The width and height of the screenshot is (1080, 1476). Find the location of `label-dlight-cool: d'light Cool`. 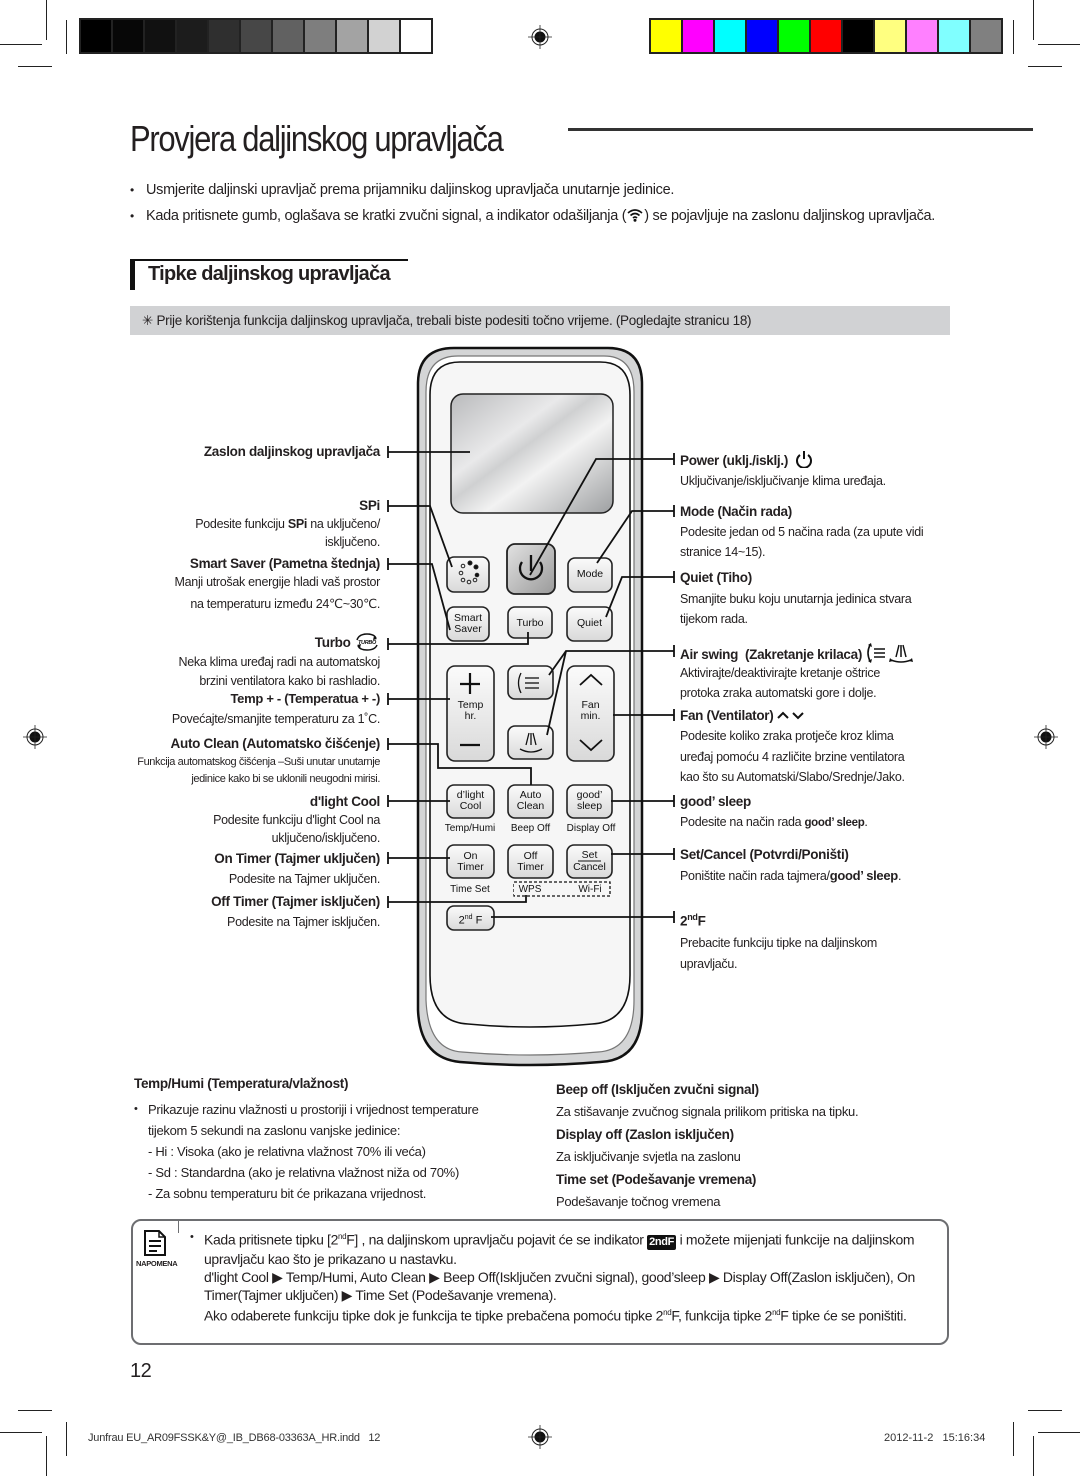

label-dlight-cool: d'light Cool is located at coordinates (344, 801).